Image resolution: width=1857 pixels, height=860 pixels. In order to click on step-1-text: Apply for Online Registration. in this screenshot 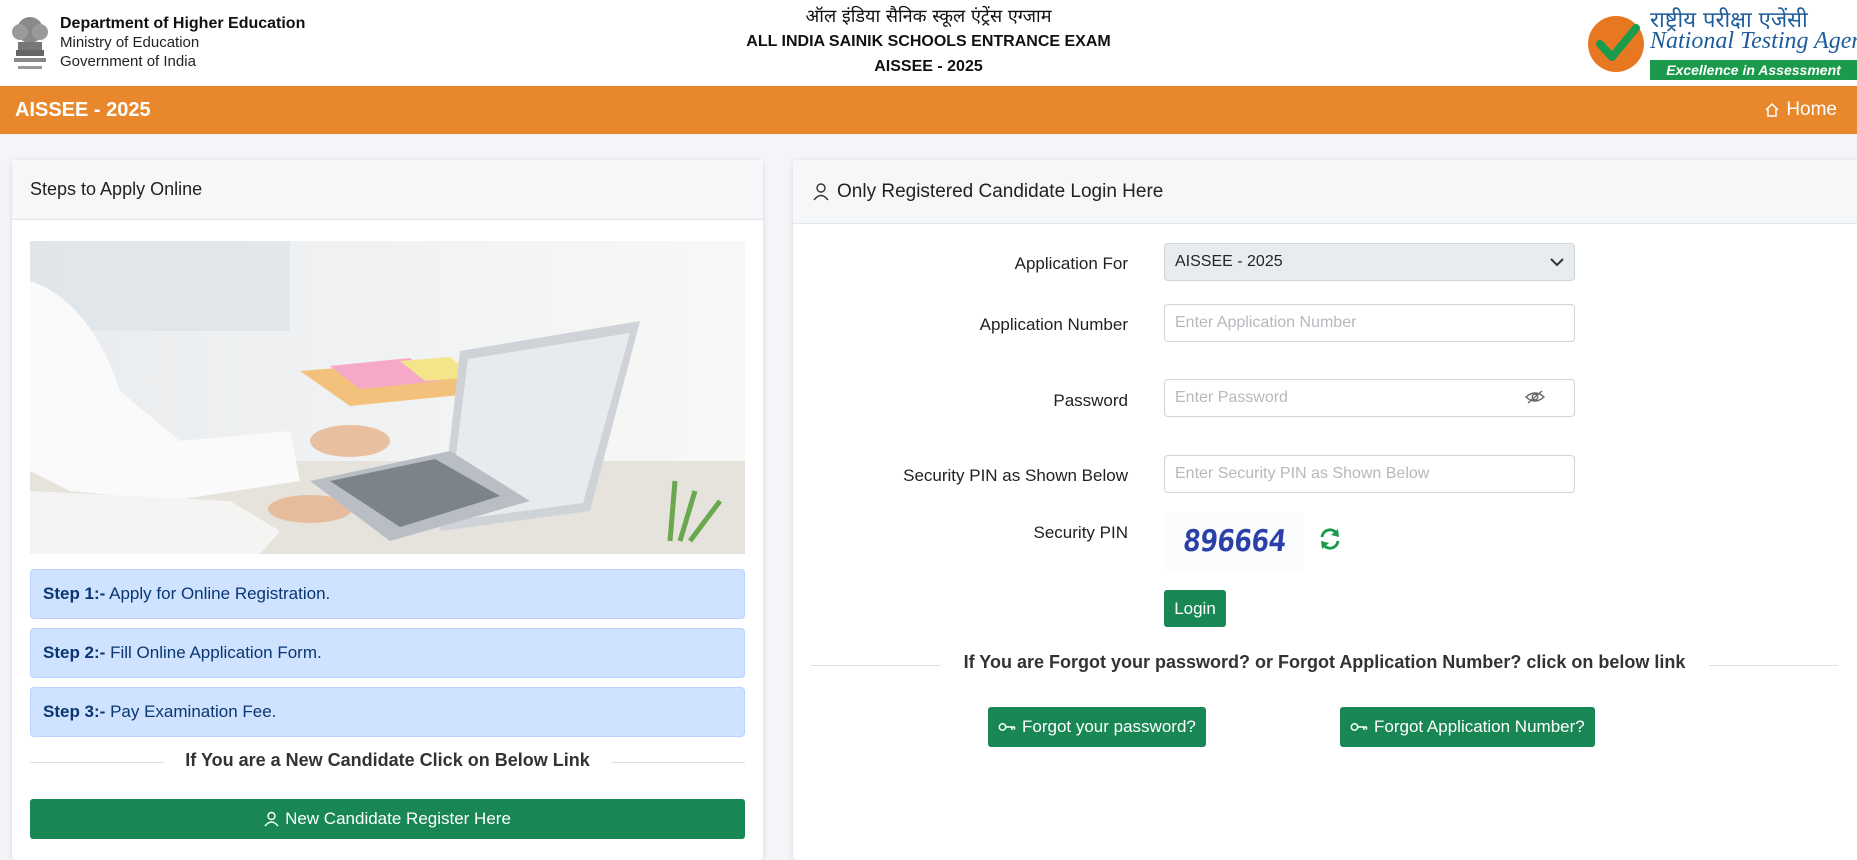, I will do `click(220, 593)`.